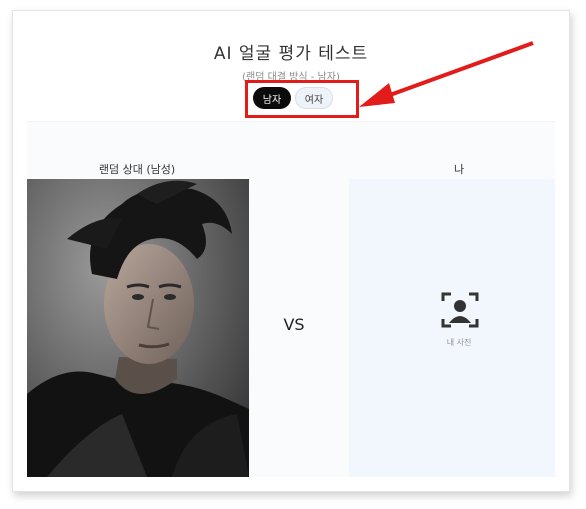 Image resolution: width=586 pixels, height=509 pixels. Describe the element at coordinates (137, 169) in the screenshot. I see `opponent-label: 랜덤 상대 (남성)` at that location.